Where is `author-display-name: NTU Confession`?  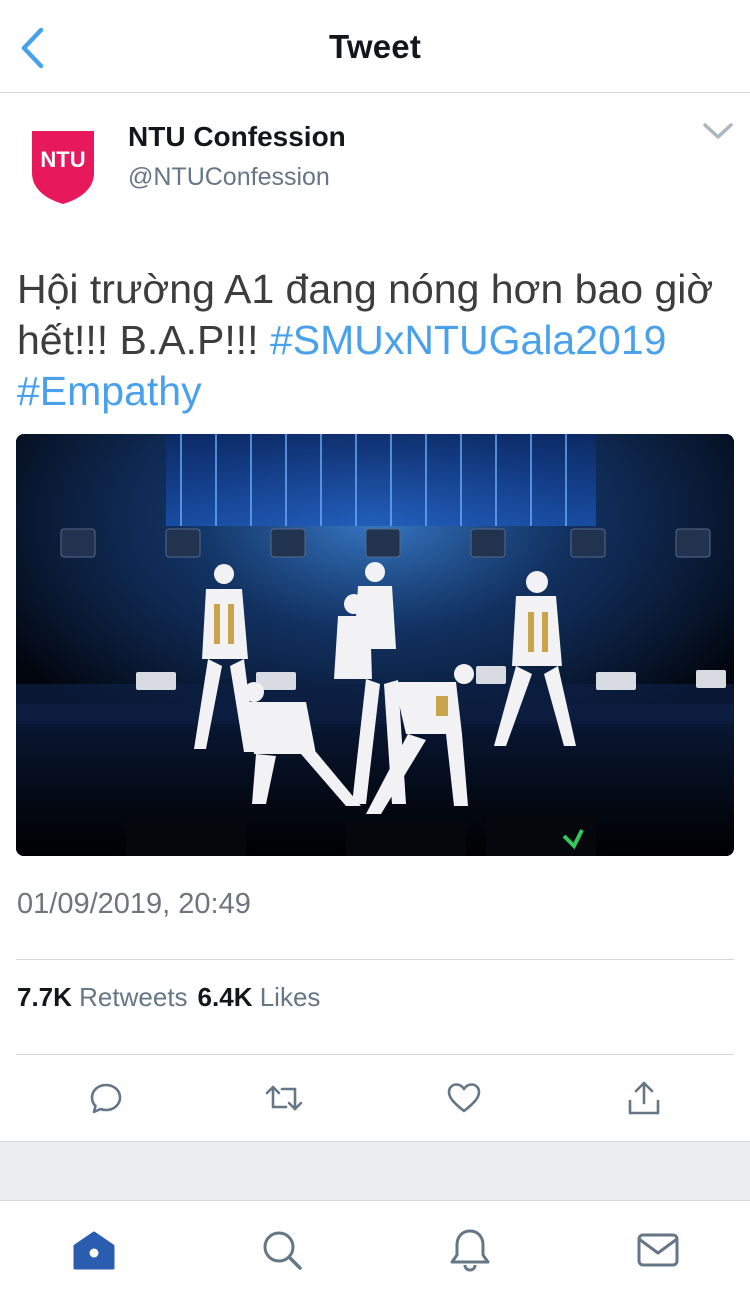
author-display-name: NTU Confession is located at coordinates (237, 137).